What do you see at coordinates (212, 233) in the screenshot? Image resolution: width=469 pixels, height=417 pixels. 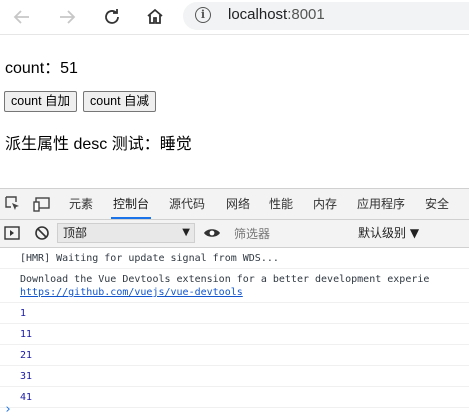 I see `eye-icon` at bounding box center [212, 233].